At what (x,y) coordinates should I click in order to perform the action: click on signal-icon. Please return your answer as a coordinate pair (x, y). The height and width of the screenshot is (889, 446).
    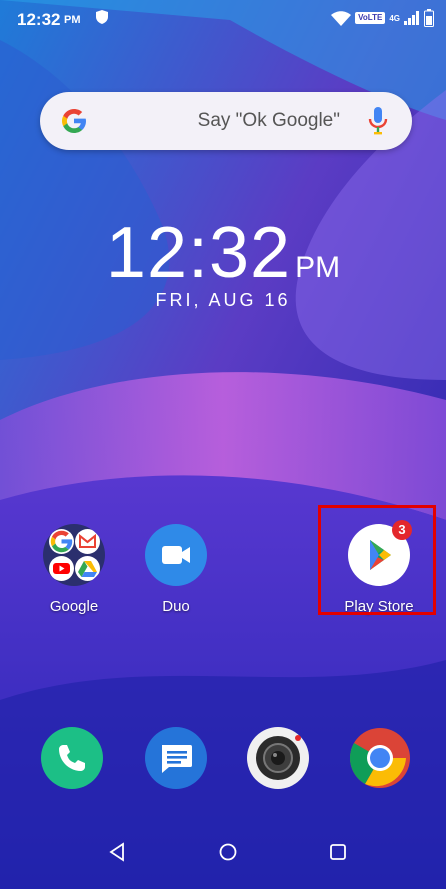
    Looking at the image, I should click on (411, 18).